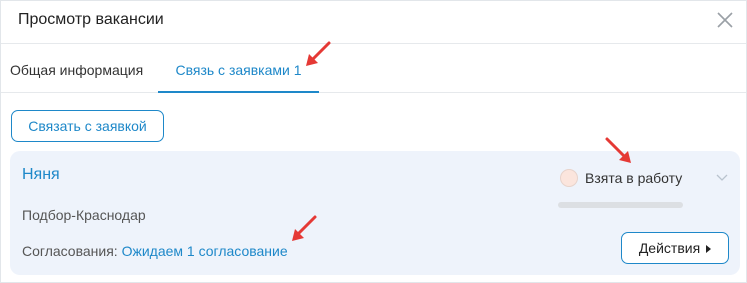 This screenshot has width=747, height=283. Describe the element at coordinates (709, 249) in the screenshot. I see `caret-right-icon` at that location.